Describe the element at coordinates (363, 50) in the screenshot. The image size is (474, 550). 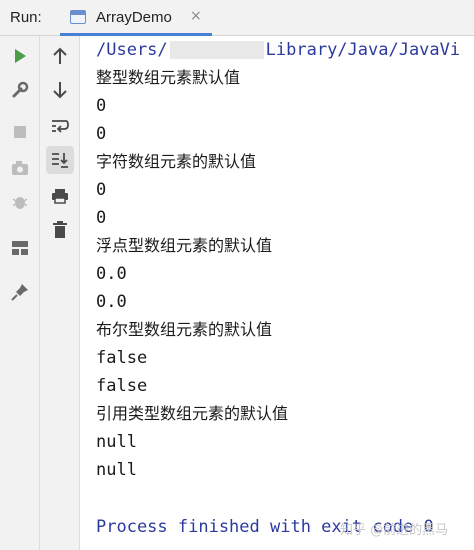
I see `path-end: Library/Java/JavaVi` at that location.